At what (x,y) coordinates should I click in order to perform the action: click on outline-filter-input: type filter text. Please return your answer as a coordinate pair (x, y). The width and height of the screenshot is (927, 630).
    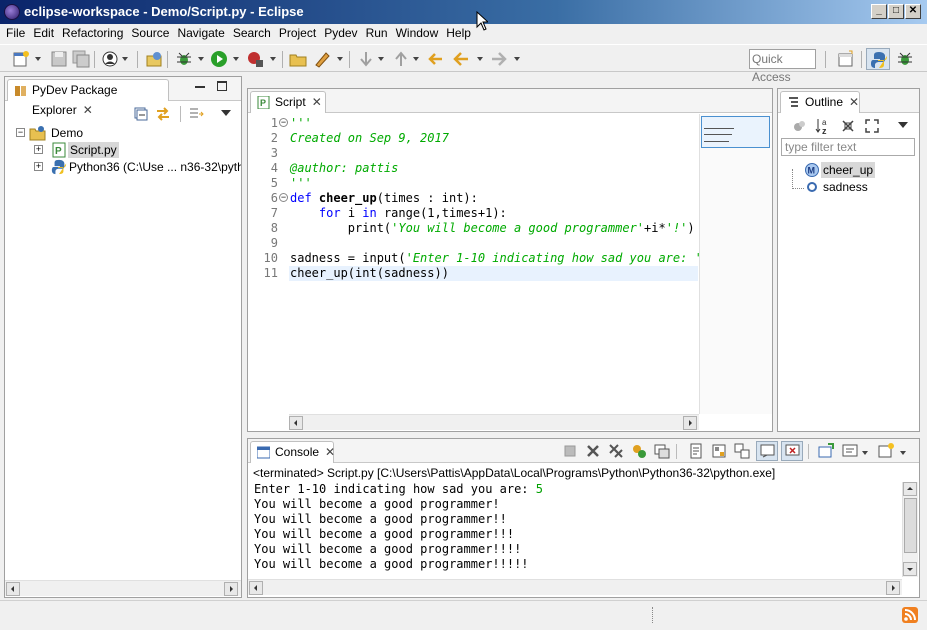
    Looking at the image, I should click on (848, 147).